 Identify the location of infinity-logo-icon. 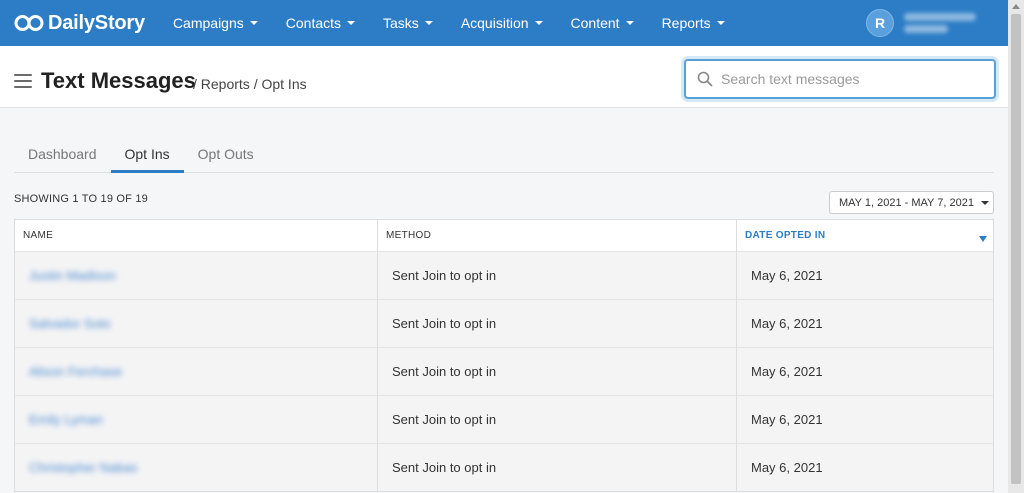
(29, 23).